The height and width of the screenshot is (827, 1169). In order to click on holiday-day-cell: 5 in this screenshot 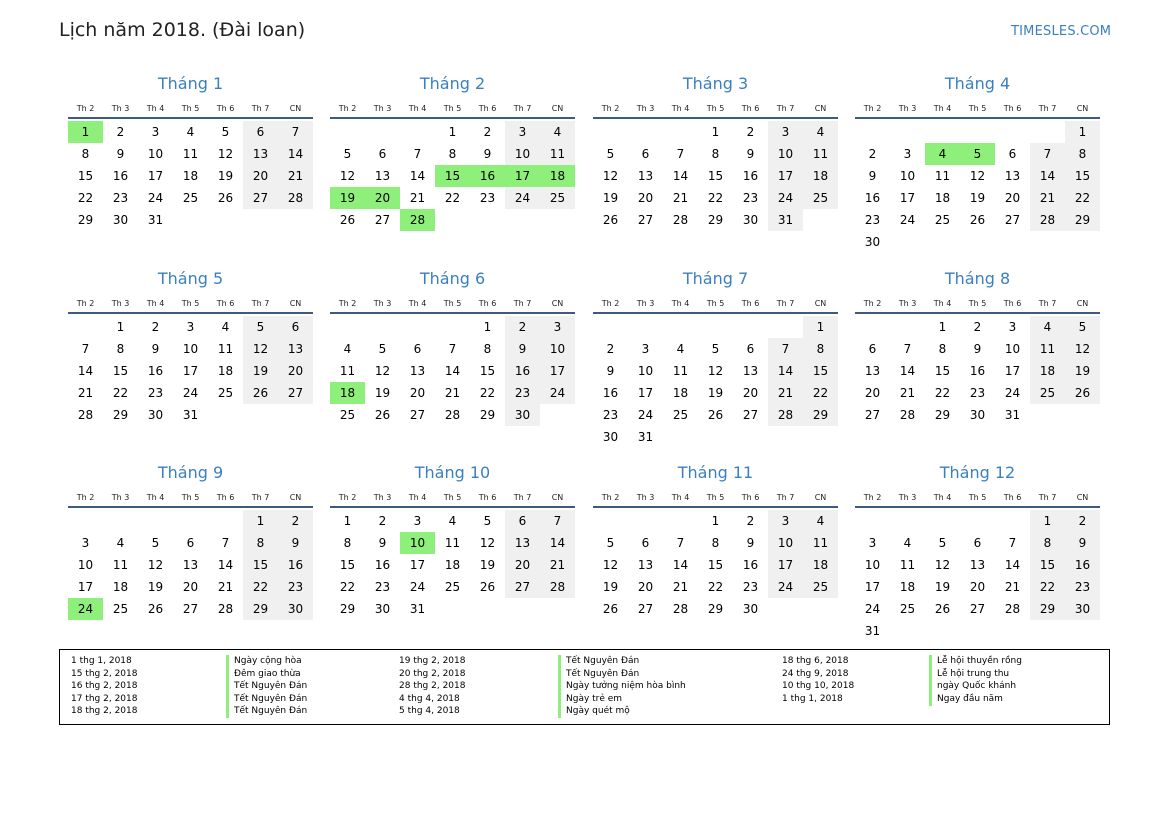, I will do `click(977, 154)`.